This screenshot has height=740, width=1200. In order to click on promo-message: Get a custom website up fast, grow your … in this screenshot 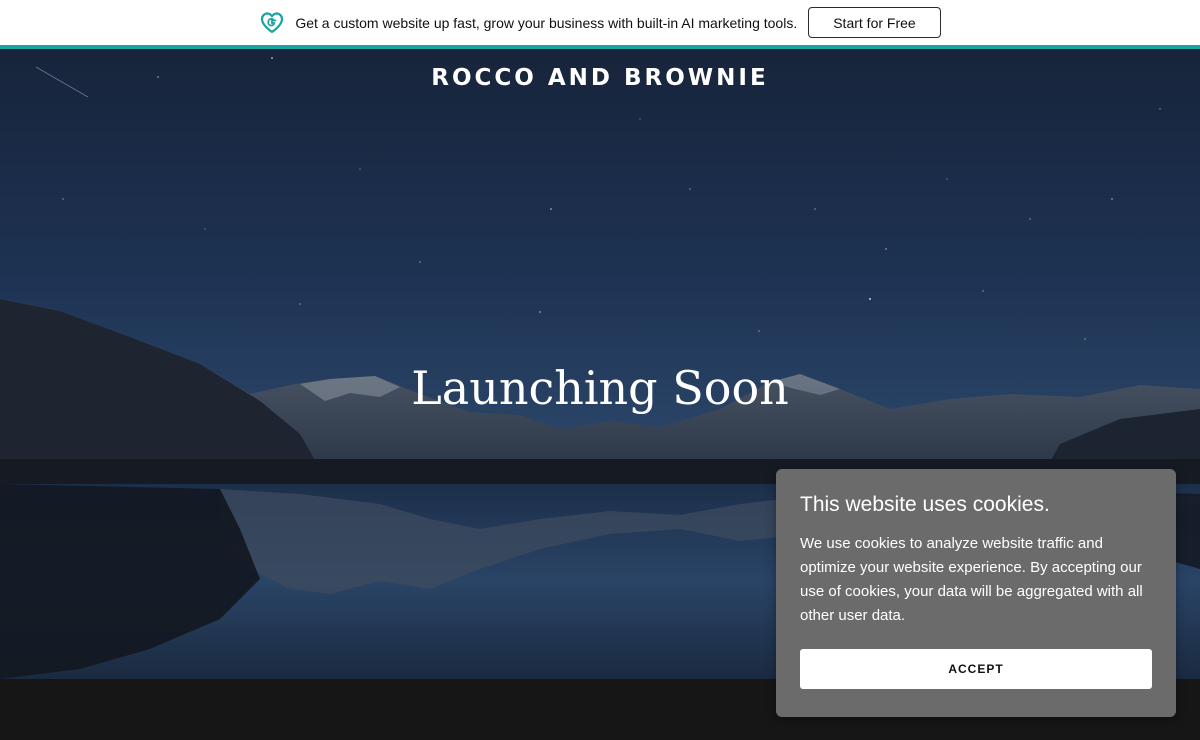, I will do `click(546, 22)`.